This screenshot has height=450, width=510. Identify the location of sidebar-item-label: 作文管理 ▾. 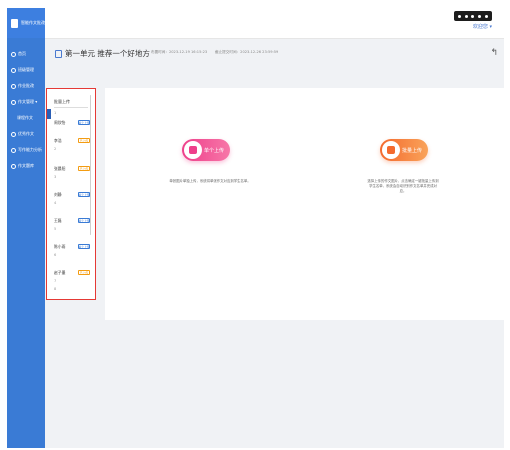
(28, 101).